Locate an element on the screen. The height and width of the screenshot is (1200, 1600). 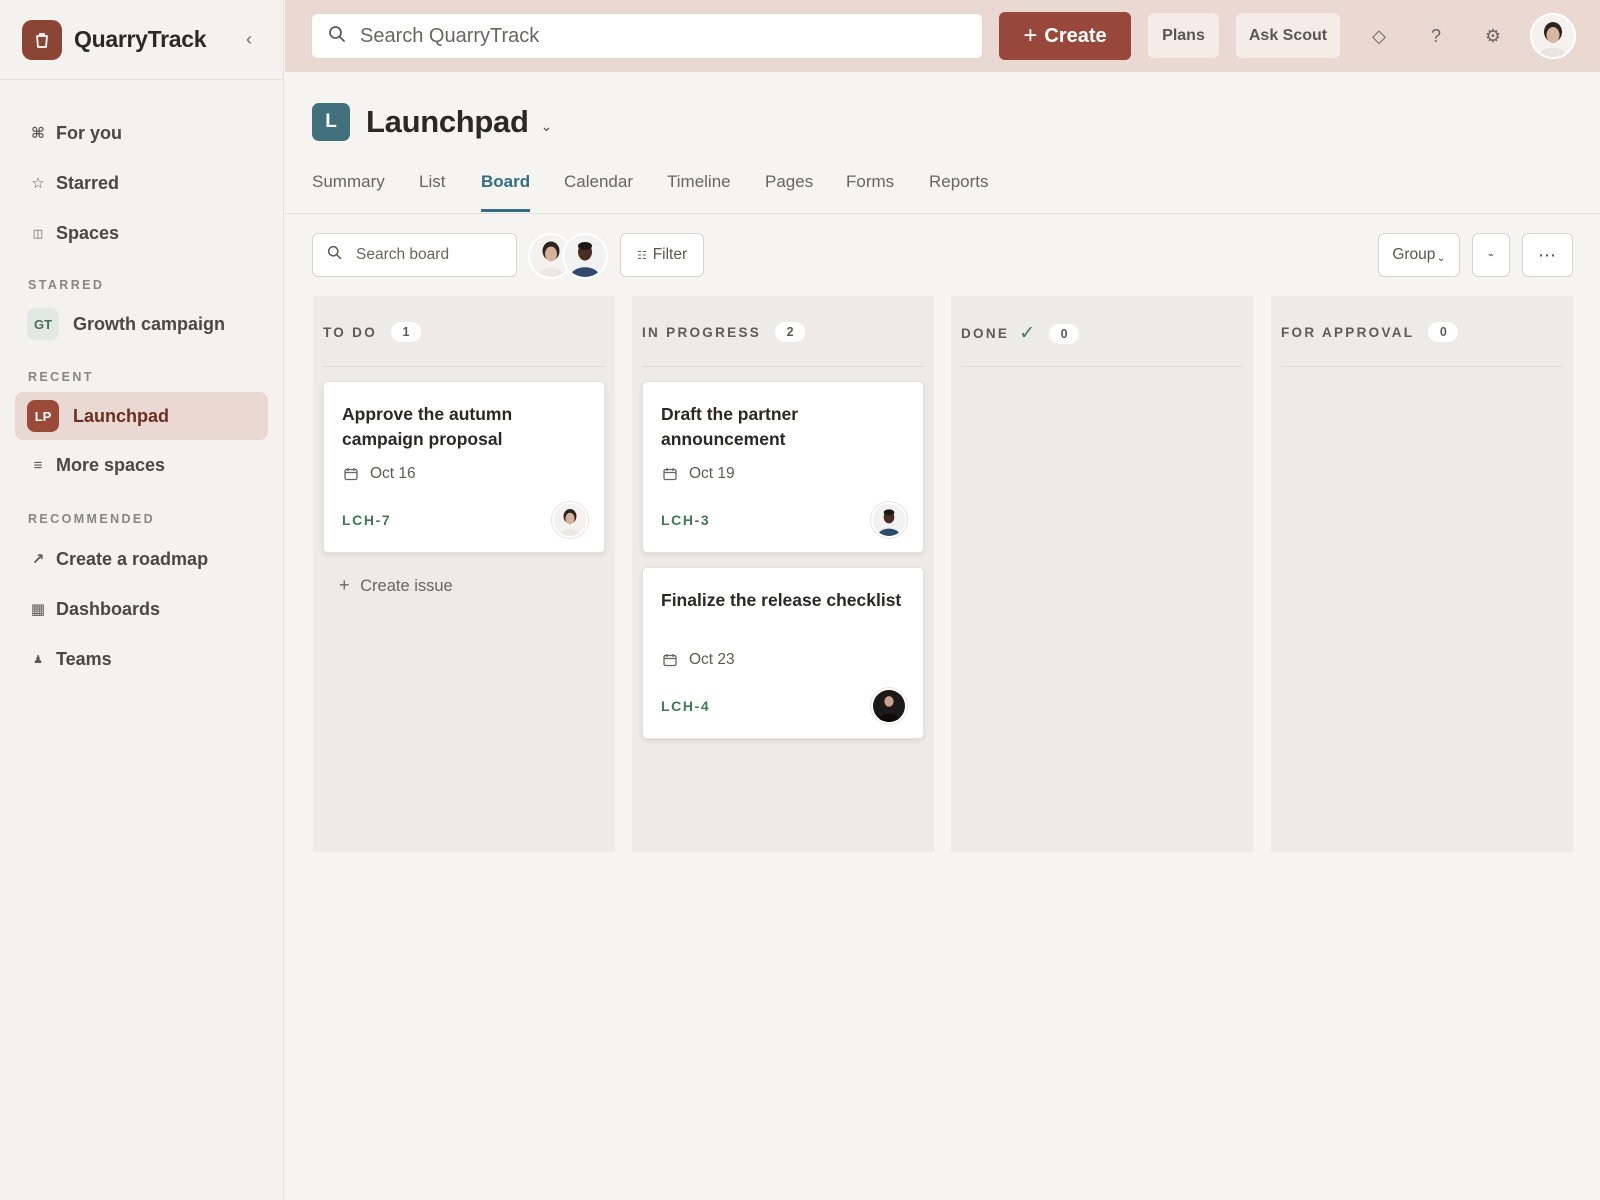
diamond-icon: ◇ is located at coordinates (1379, 36).